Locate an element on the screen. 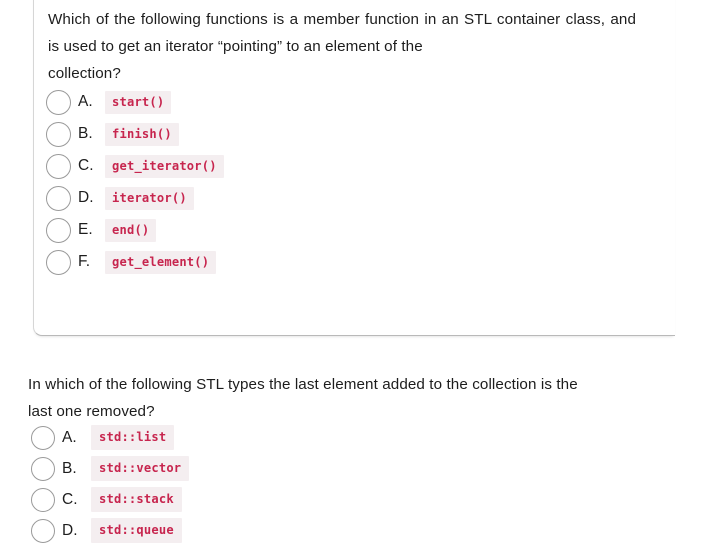 Image resolution: width=702 pixels, height=559 pixels. option-code-label: std::vector is located at coordinates (140, 468).